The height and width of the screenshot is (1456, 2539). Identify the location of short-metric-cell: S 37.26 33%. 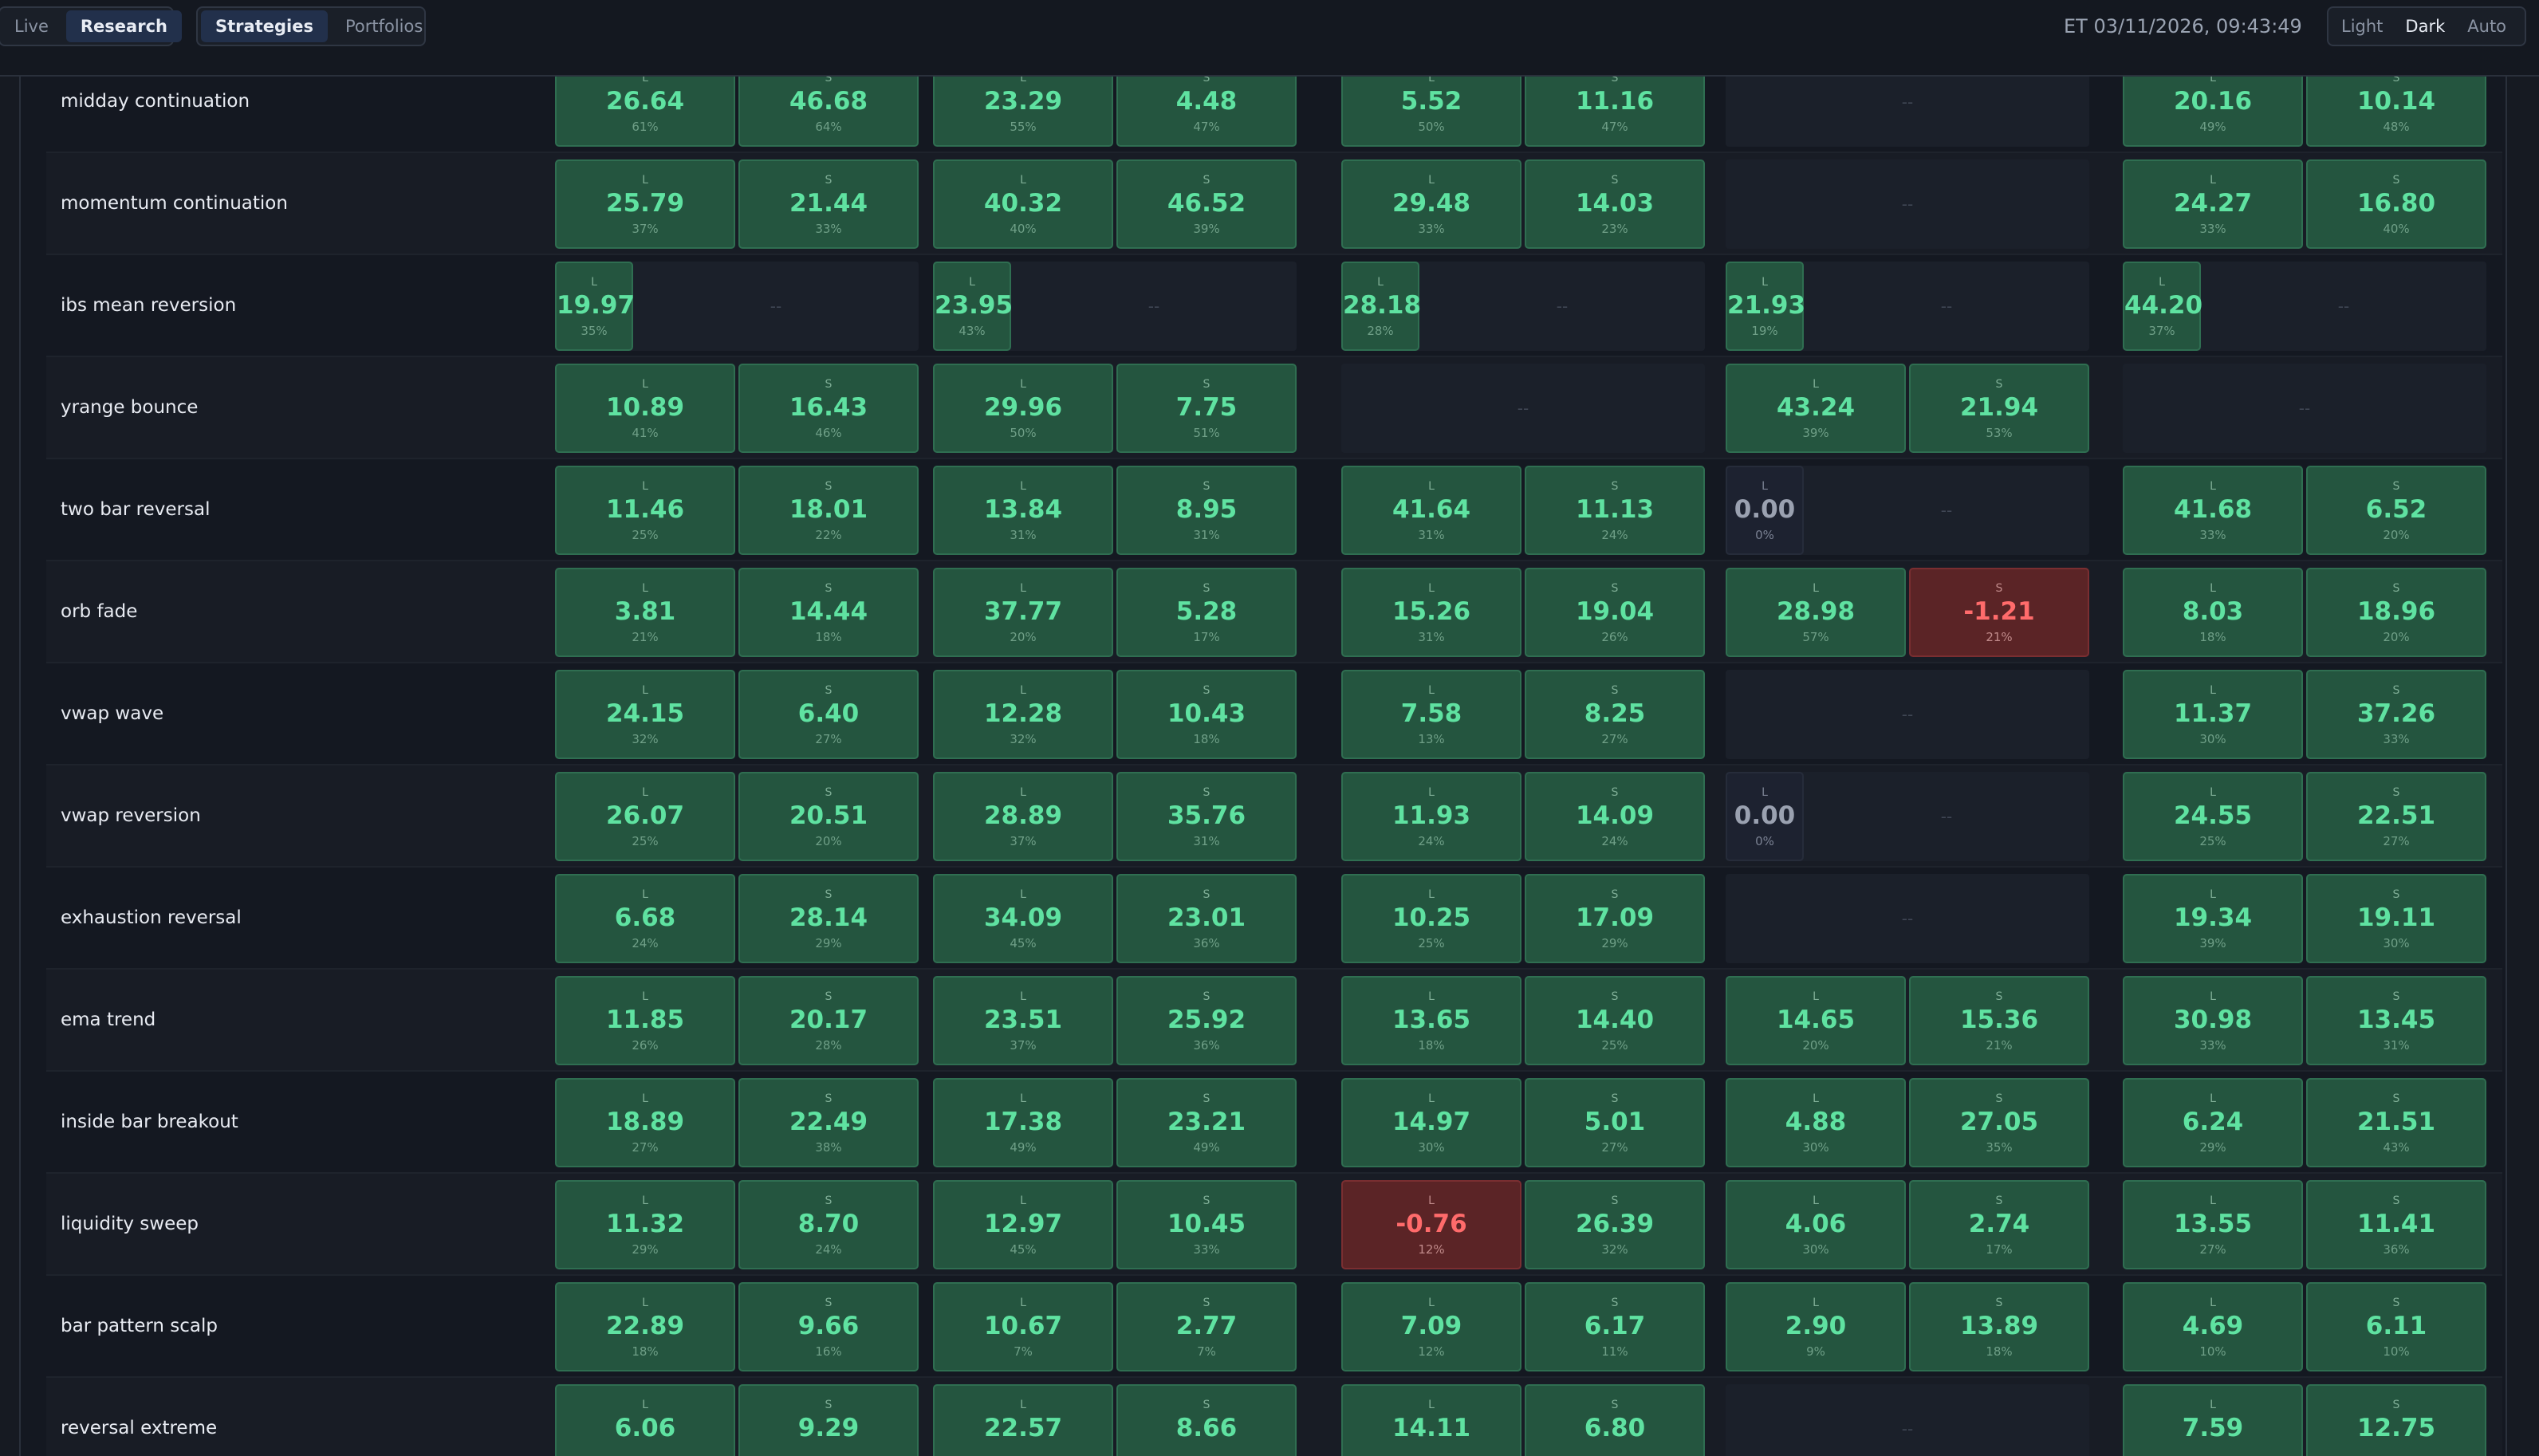
(2396, 714).